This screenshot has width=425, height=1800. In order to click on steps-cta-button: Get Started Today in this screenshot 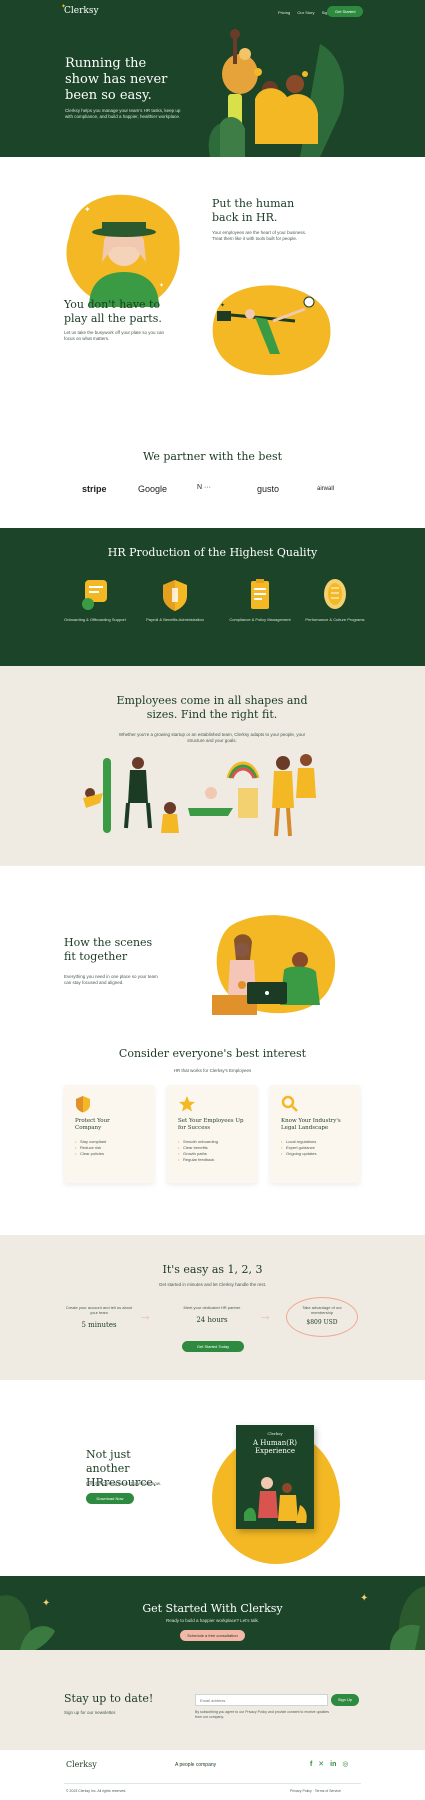, I will do `click(213, 1346)`.